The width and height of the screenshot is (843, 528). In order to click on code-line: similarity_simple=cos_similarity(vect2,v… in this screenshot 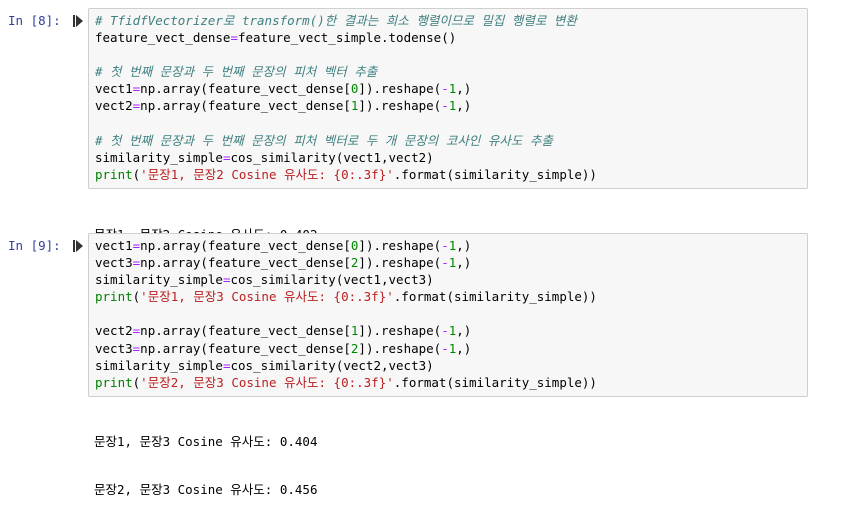, I will do `click(264, 365)`.